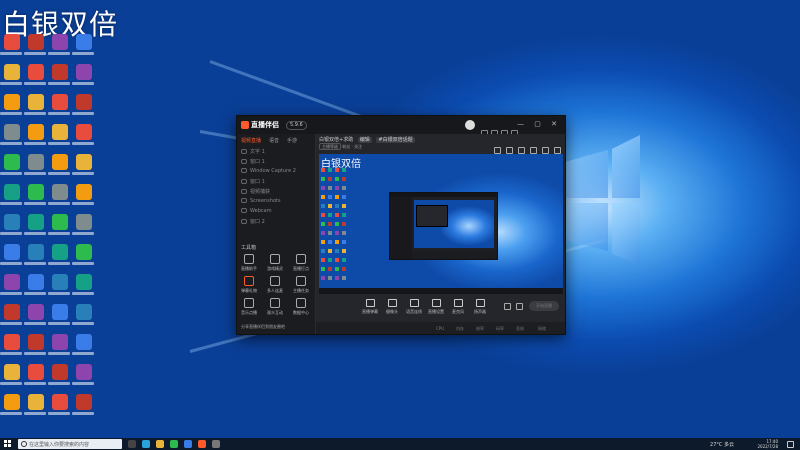  What do you see at coordinates (533, 150) in the screenshot?
I see `record-icon` at bounding box center [533, 150].